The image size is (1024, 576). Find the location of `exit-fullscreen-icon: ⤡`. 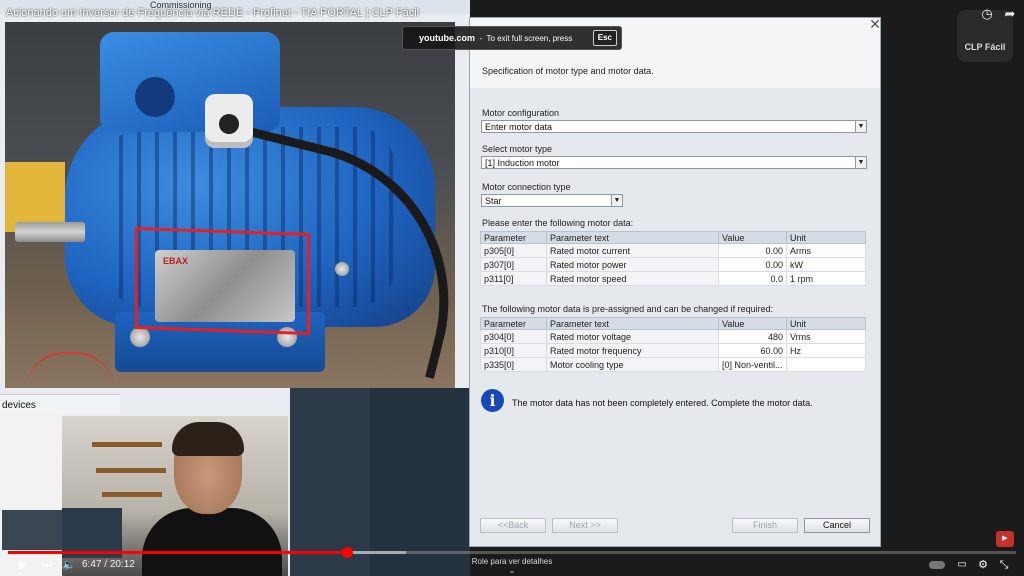

exit-fullscreen-icon: ⤡ is located at coordinates (1004, 565).